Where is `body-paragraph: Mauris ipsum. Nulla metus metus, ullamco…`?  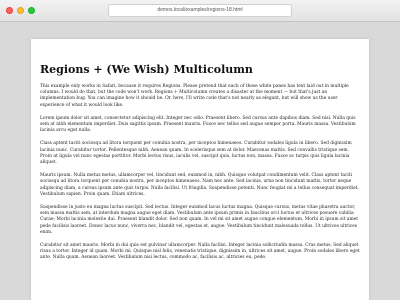
body-paragraph: Mauris ipsum. Nulla metus metus, ullamco… is located at coordinates (199, 185).